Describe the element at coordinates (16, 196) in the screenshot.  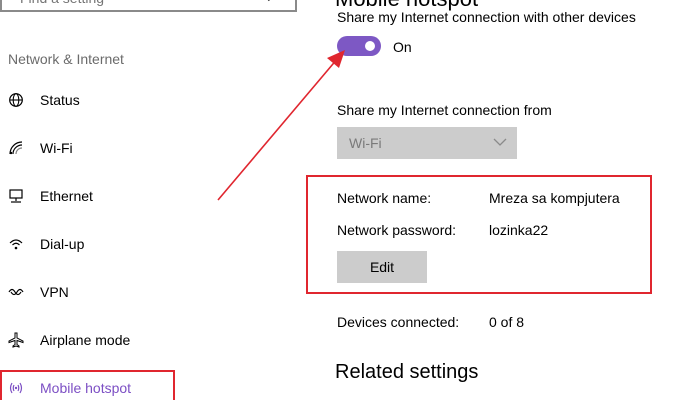
I see `ethernet-icon` at that location.